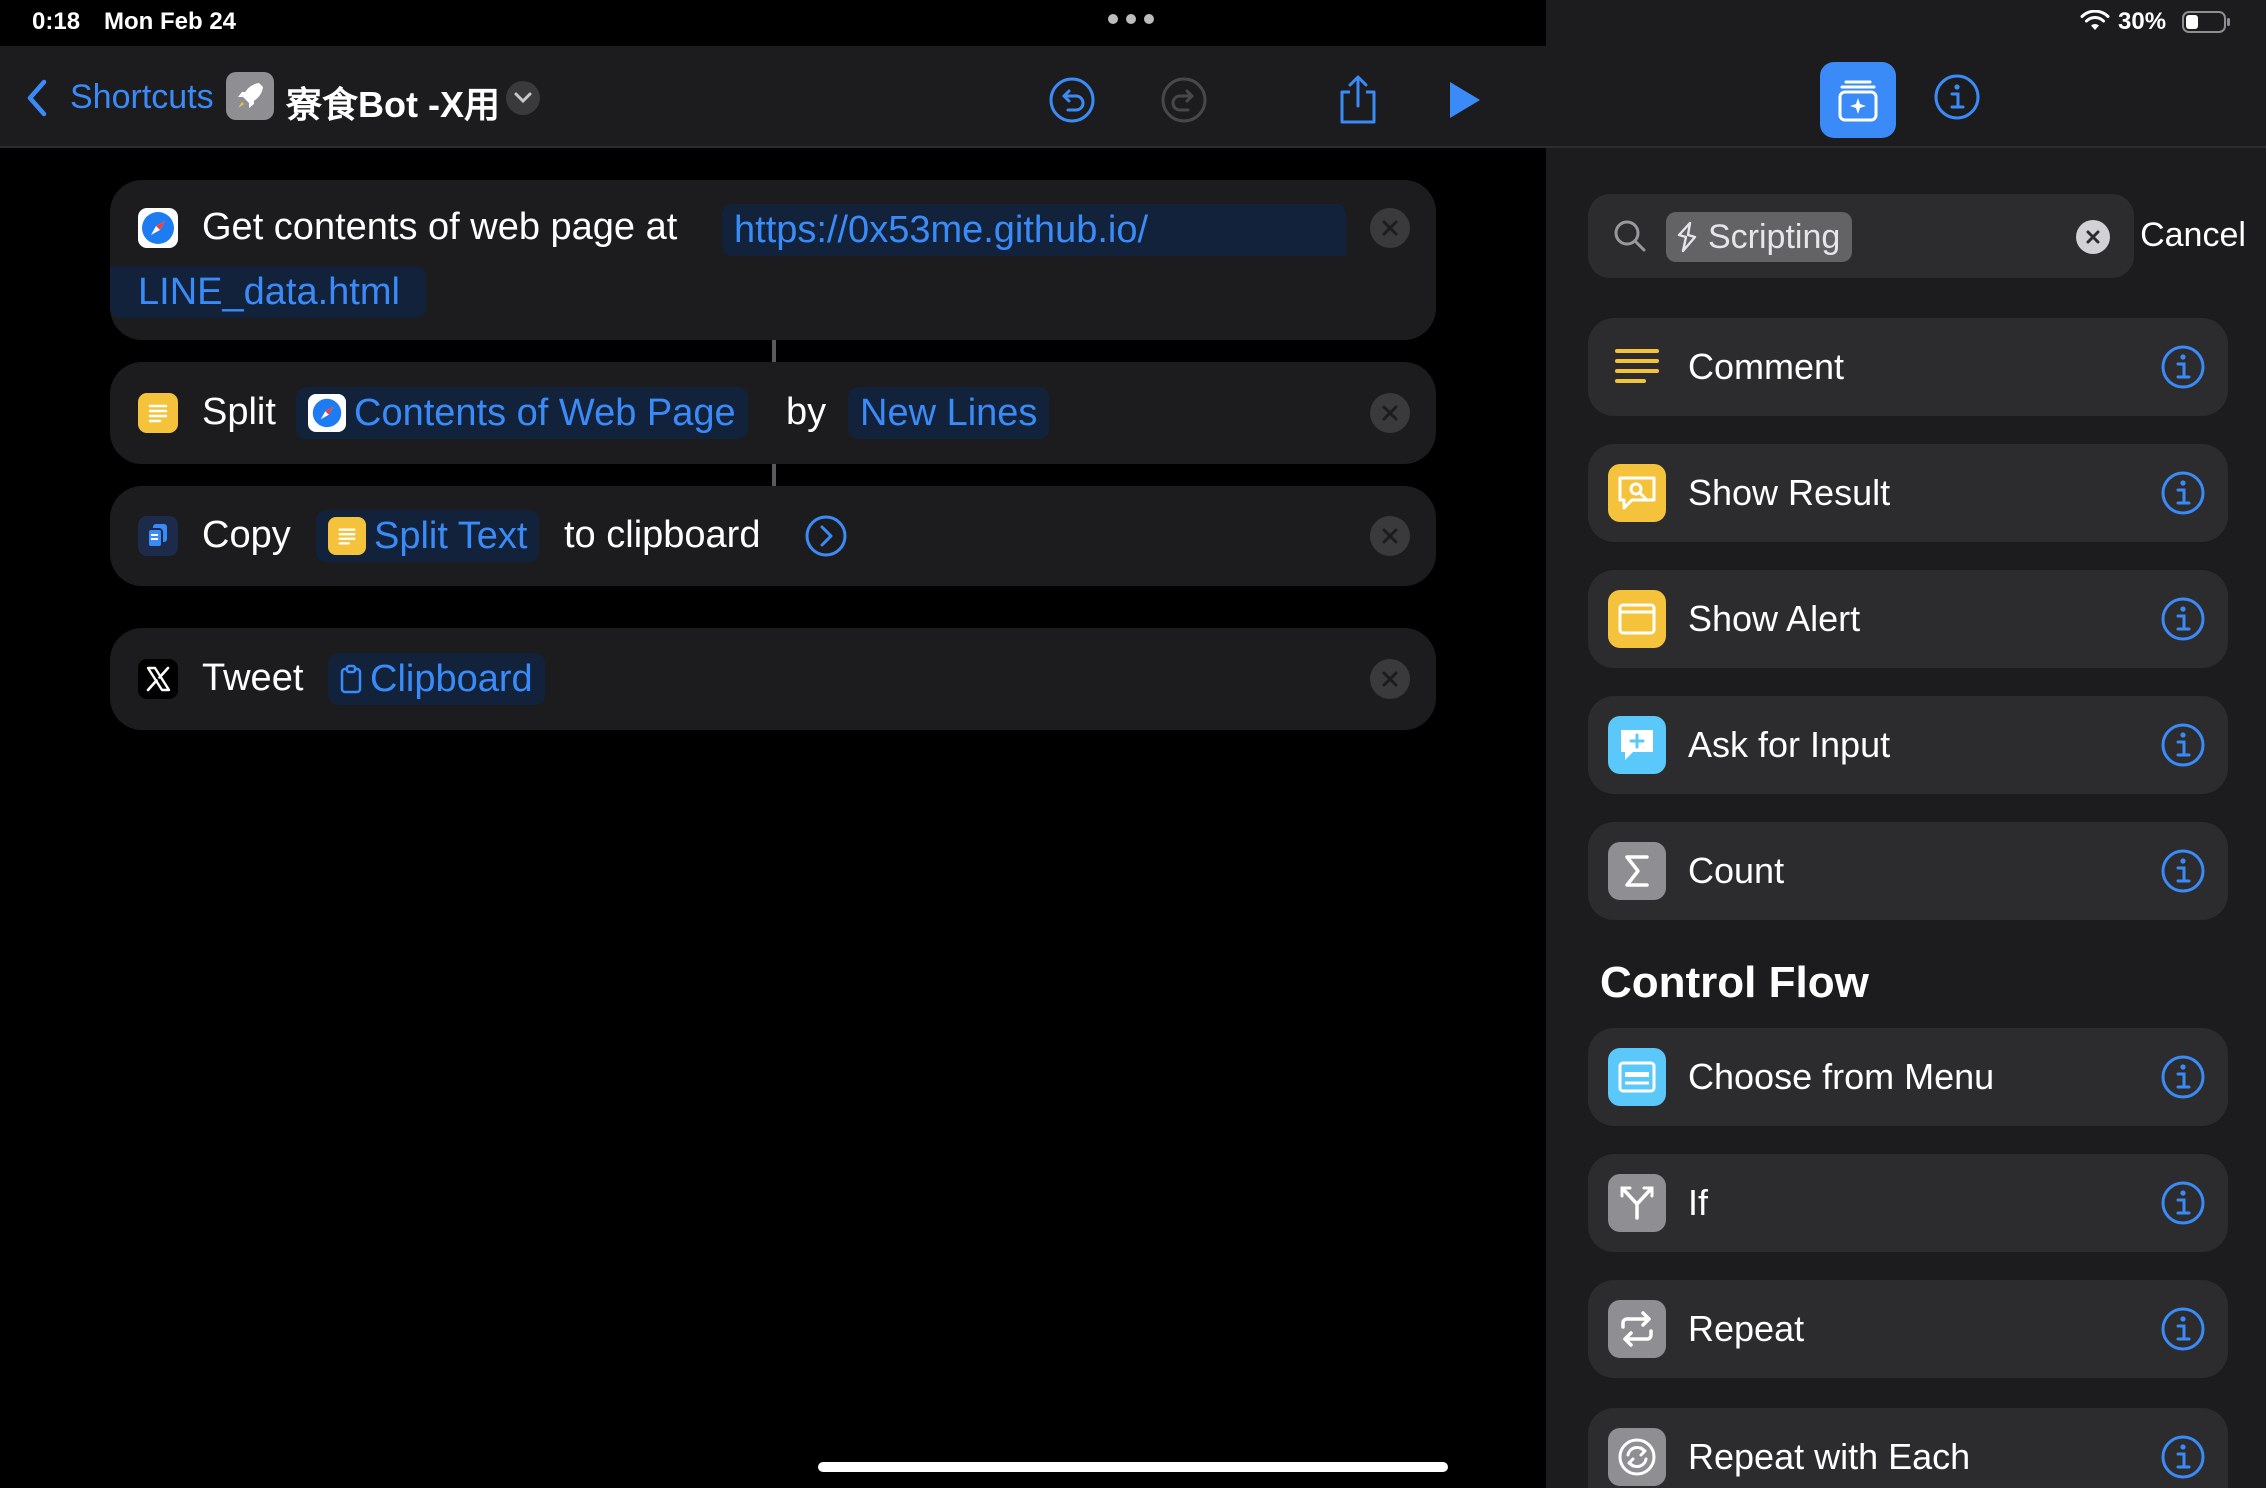  Describe the element at coordinates (1858, 100) in the screenshot. I see `action-library-icon` at that location.